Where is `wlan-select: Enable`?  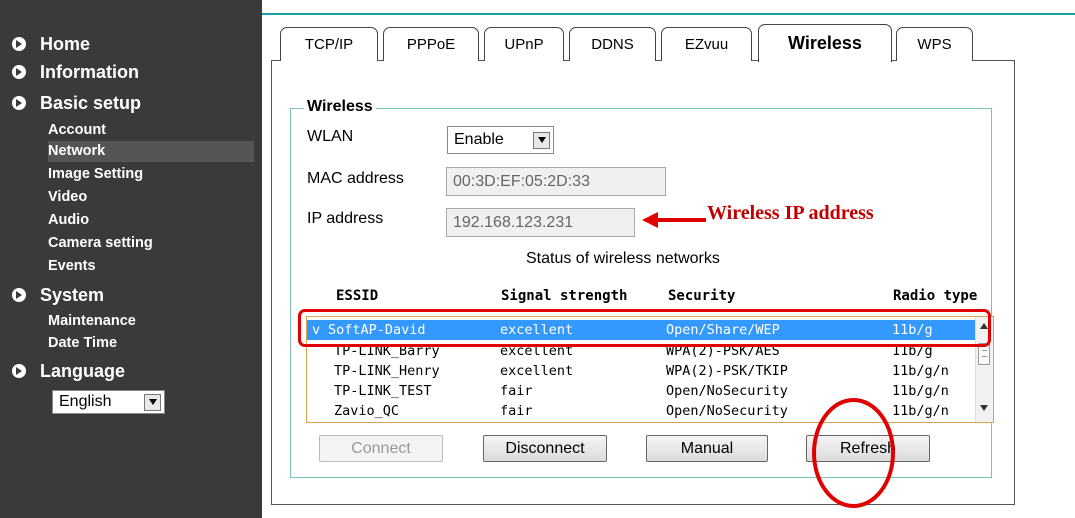
wlan-select: Enable is located at coordinates (500, 140).